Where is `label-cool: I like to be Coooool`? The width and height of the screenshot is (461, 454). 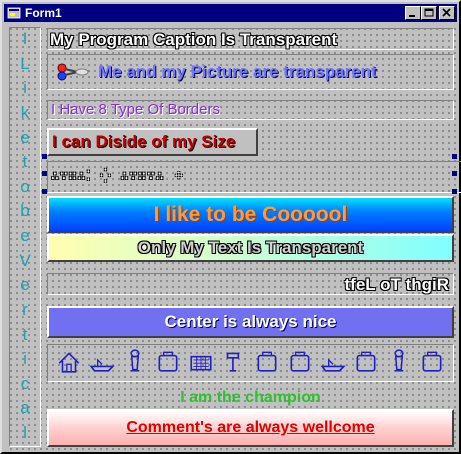
label-cool: I like to be Coooool is located at coordinates (250, 214).